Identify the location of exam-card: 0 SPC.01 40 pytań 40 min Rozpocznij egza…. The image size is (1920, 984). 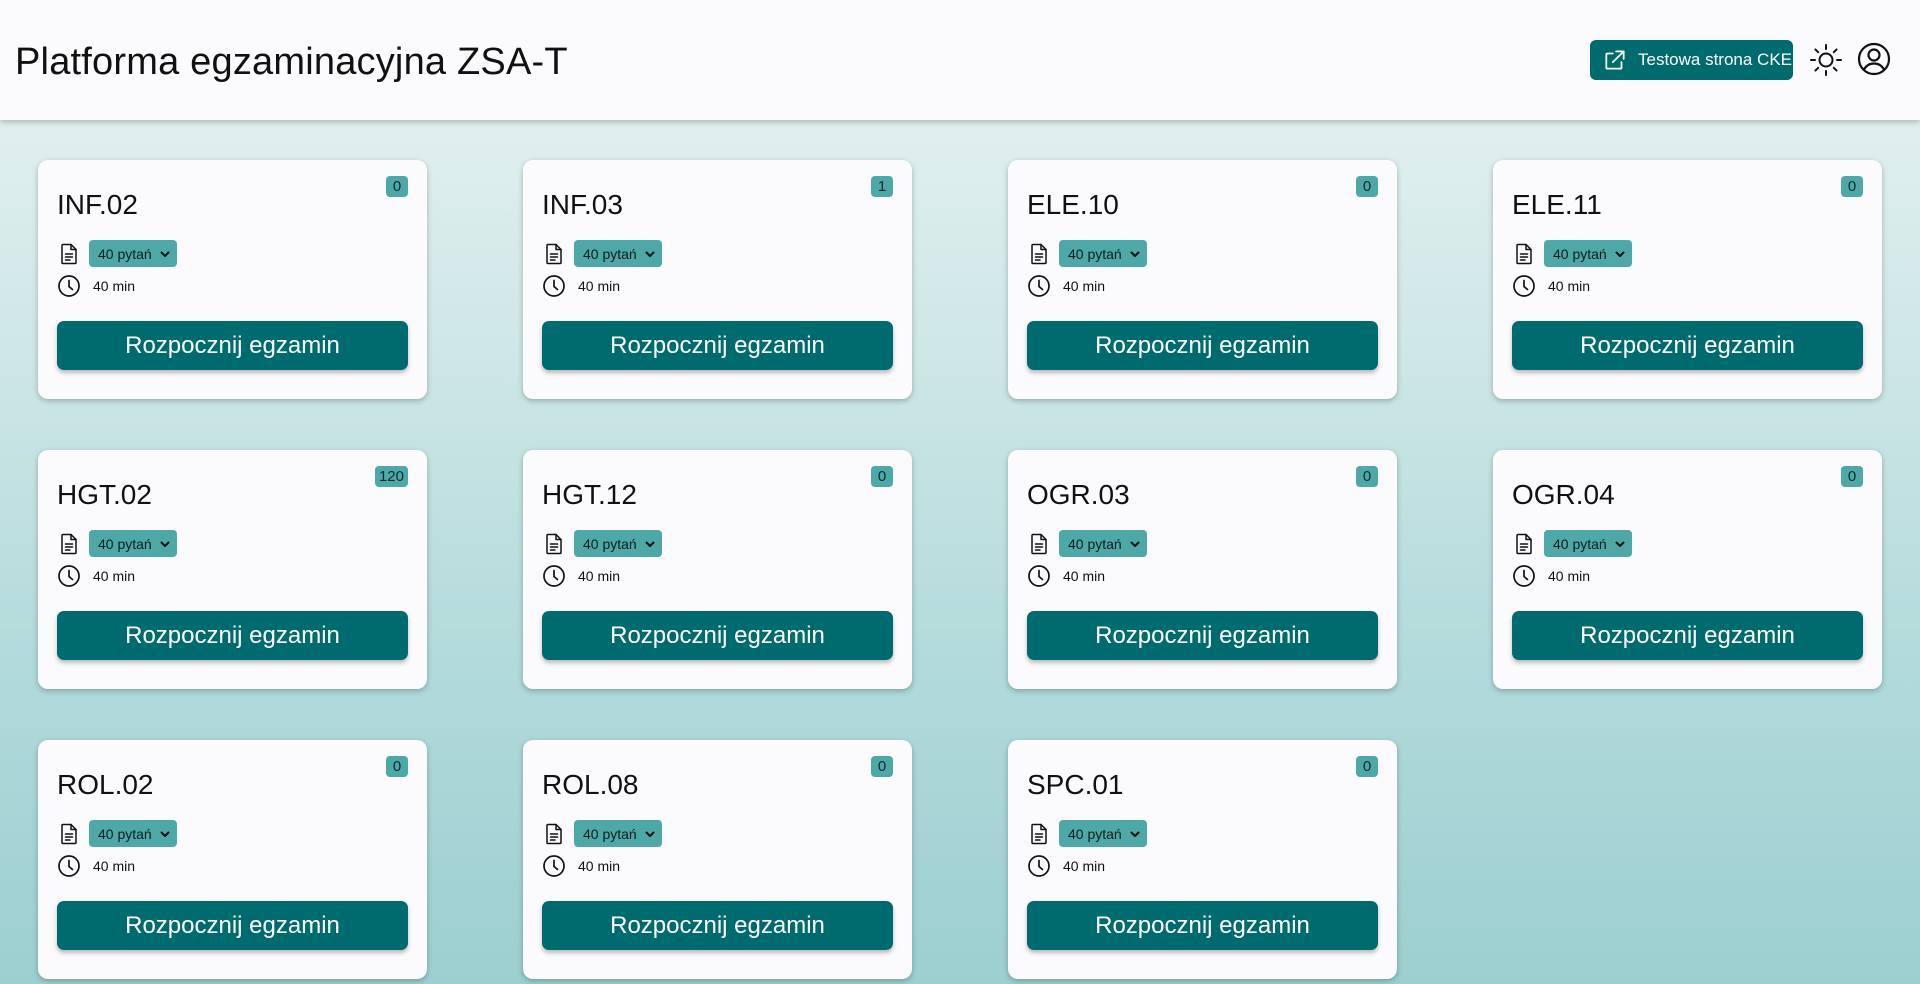
(1202, 859).